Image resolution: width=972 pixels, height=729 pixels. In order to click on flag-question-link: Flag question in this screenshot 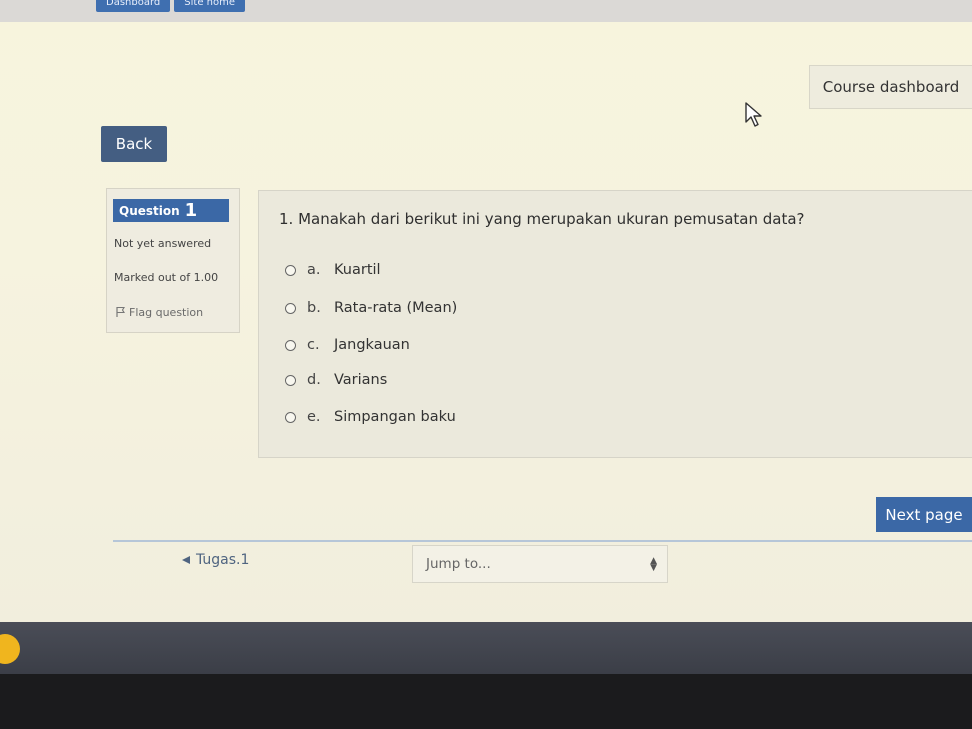, I will do `click(159, 312)`.